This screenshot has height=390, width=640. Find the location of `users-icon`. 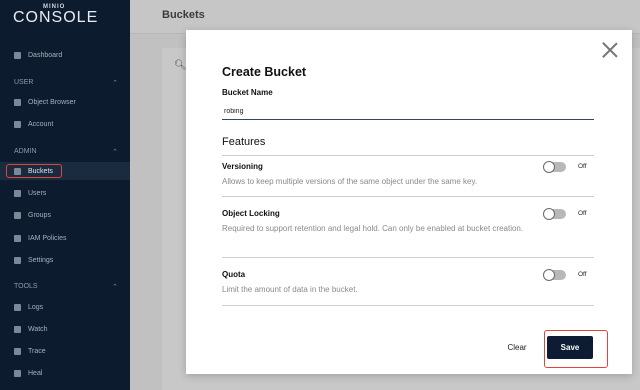

users-icon is located at coordinates (17, 193).